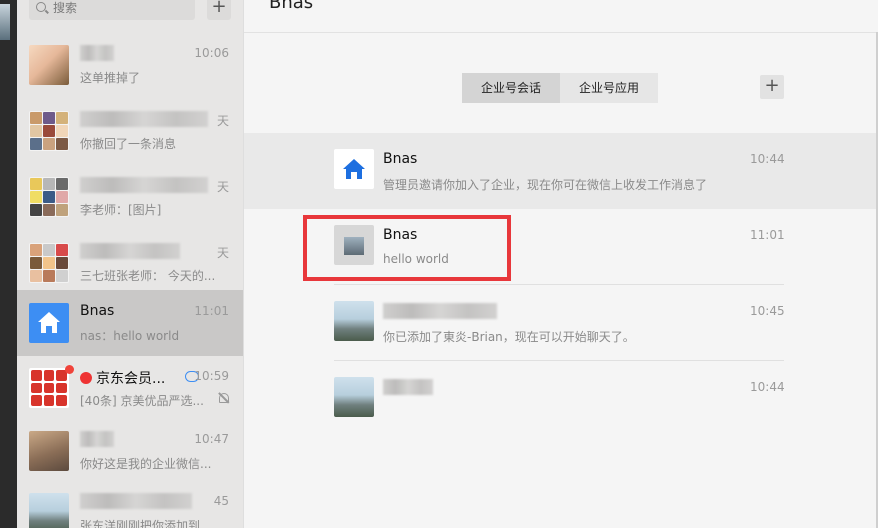 This screenshot has height=528, width=878. What do you see at coordinates (130, 197) in the screenshot?
I see `chat-item: 天 李老师：[图片]` at bounding box center [130, 197].